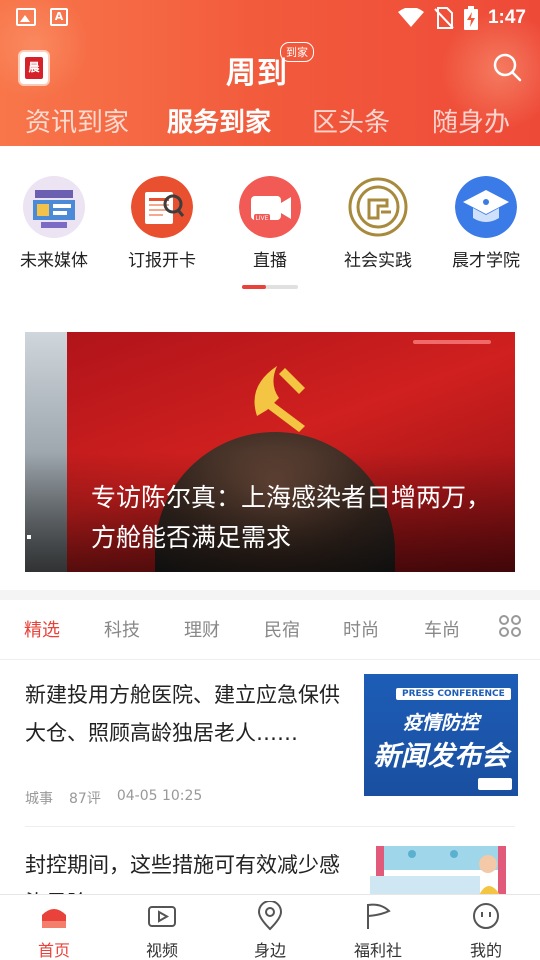 This screenshot has height=960, width=540. I want to click on news-time: 04-05 10:25, so click(159, 796).